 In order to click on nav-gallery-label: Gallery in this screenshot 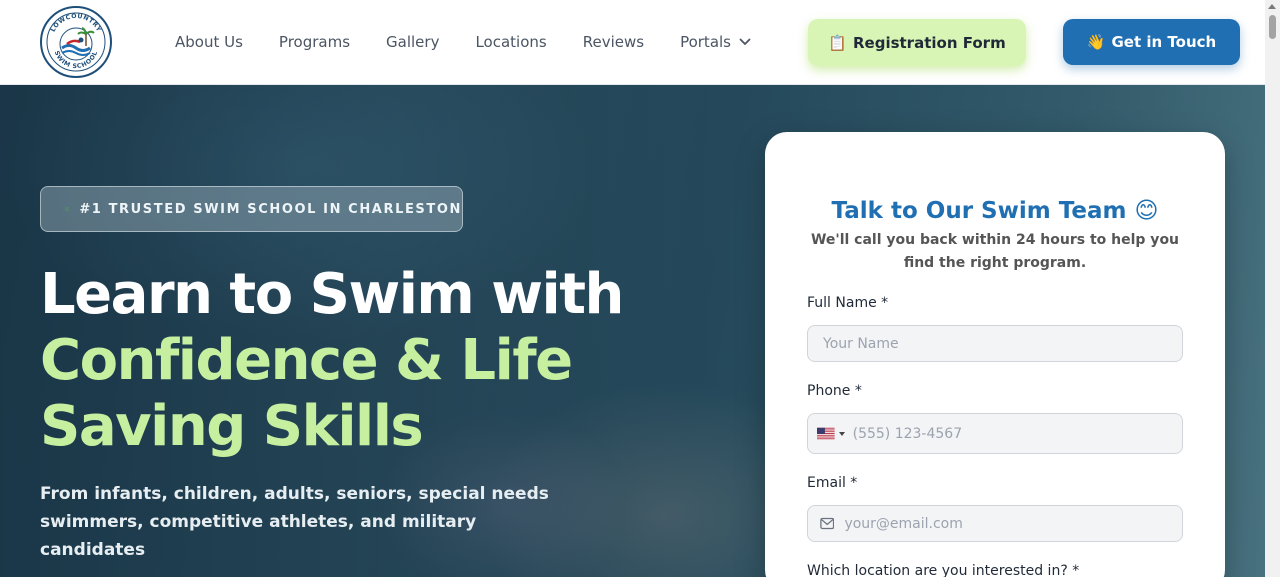, I will do `click(413, 42)`.